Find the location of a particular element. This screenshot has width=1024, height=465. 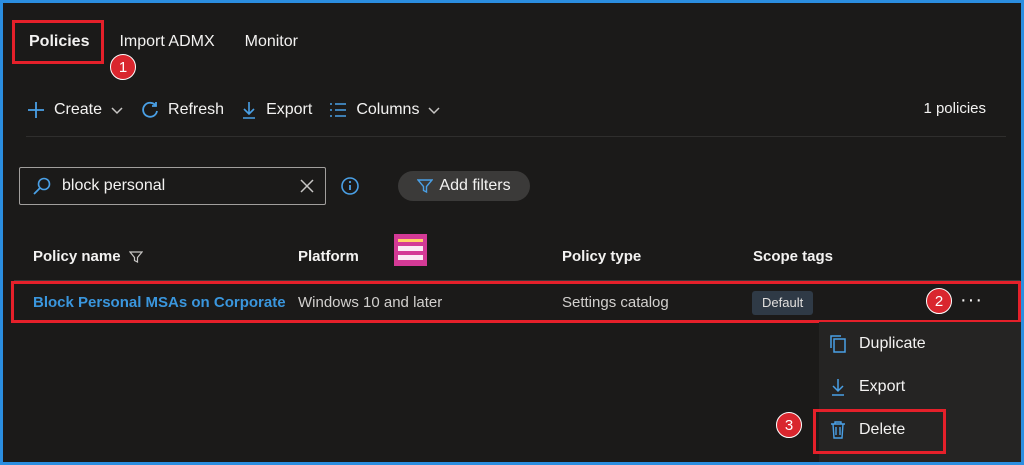

create-label: Create is located at coordinates (78, 109).